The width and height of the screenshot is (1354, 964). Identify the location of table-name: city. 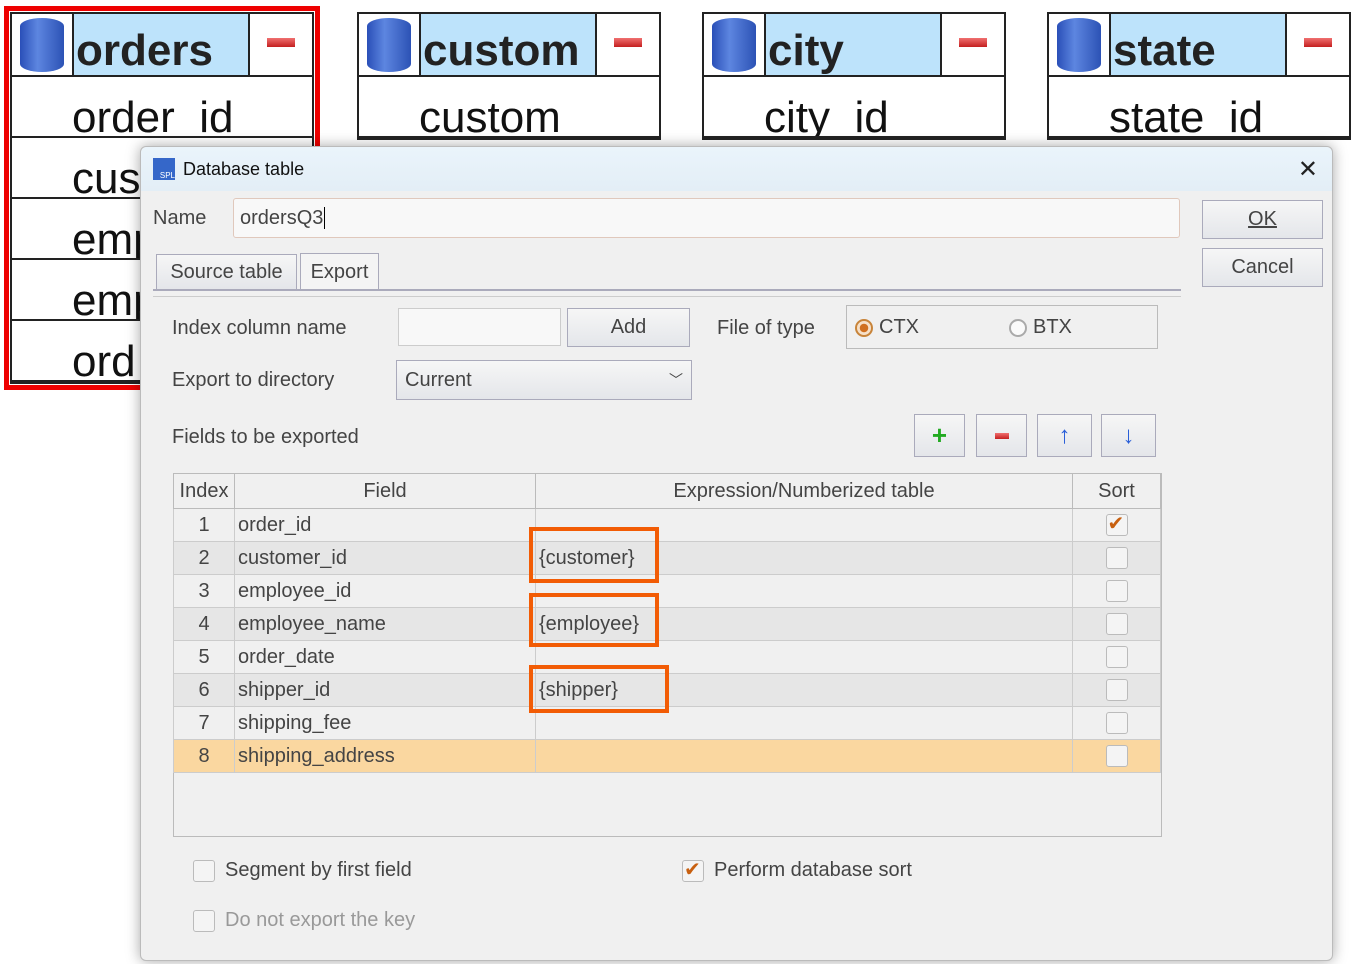
(854, 44).